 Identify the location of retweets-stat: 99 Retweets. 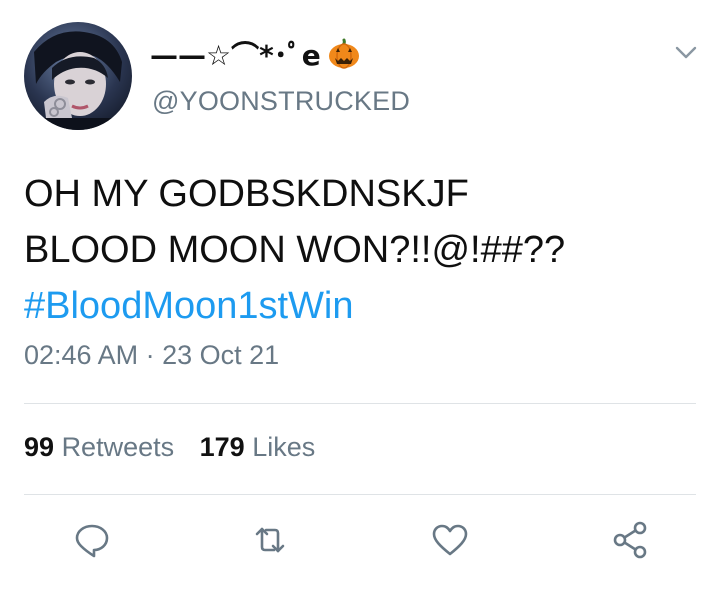
(103, 447).